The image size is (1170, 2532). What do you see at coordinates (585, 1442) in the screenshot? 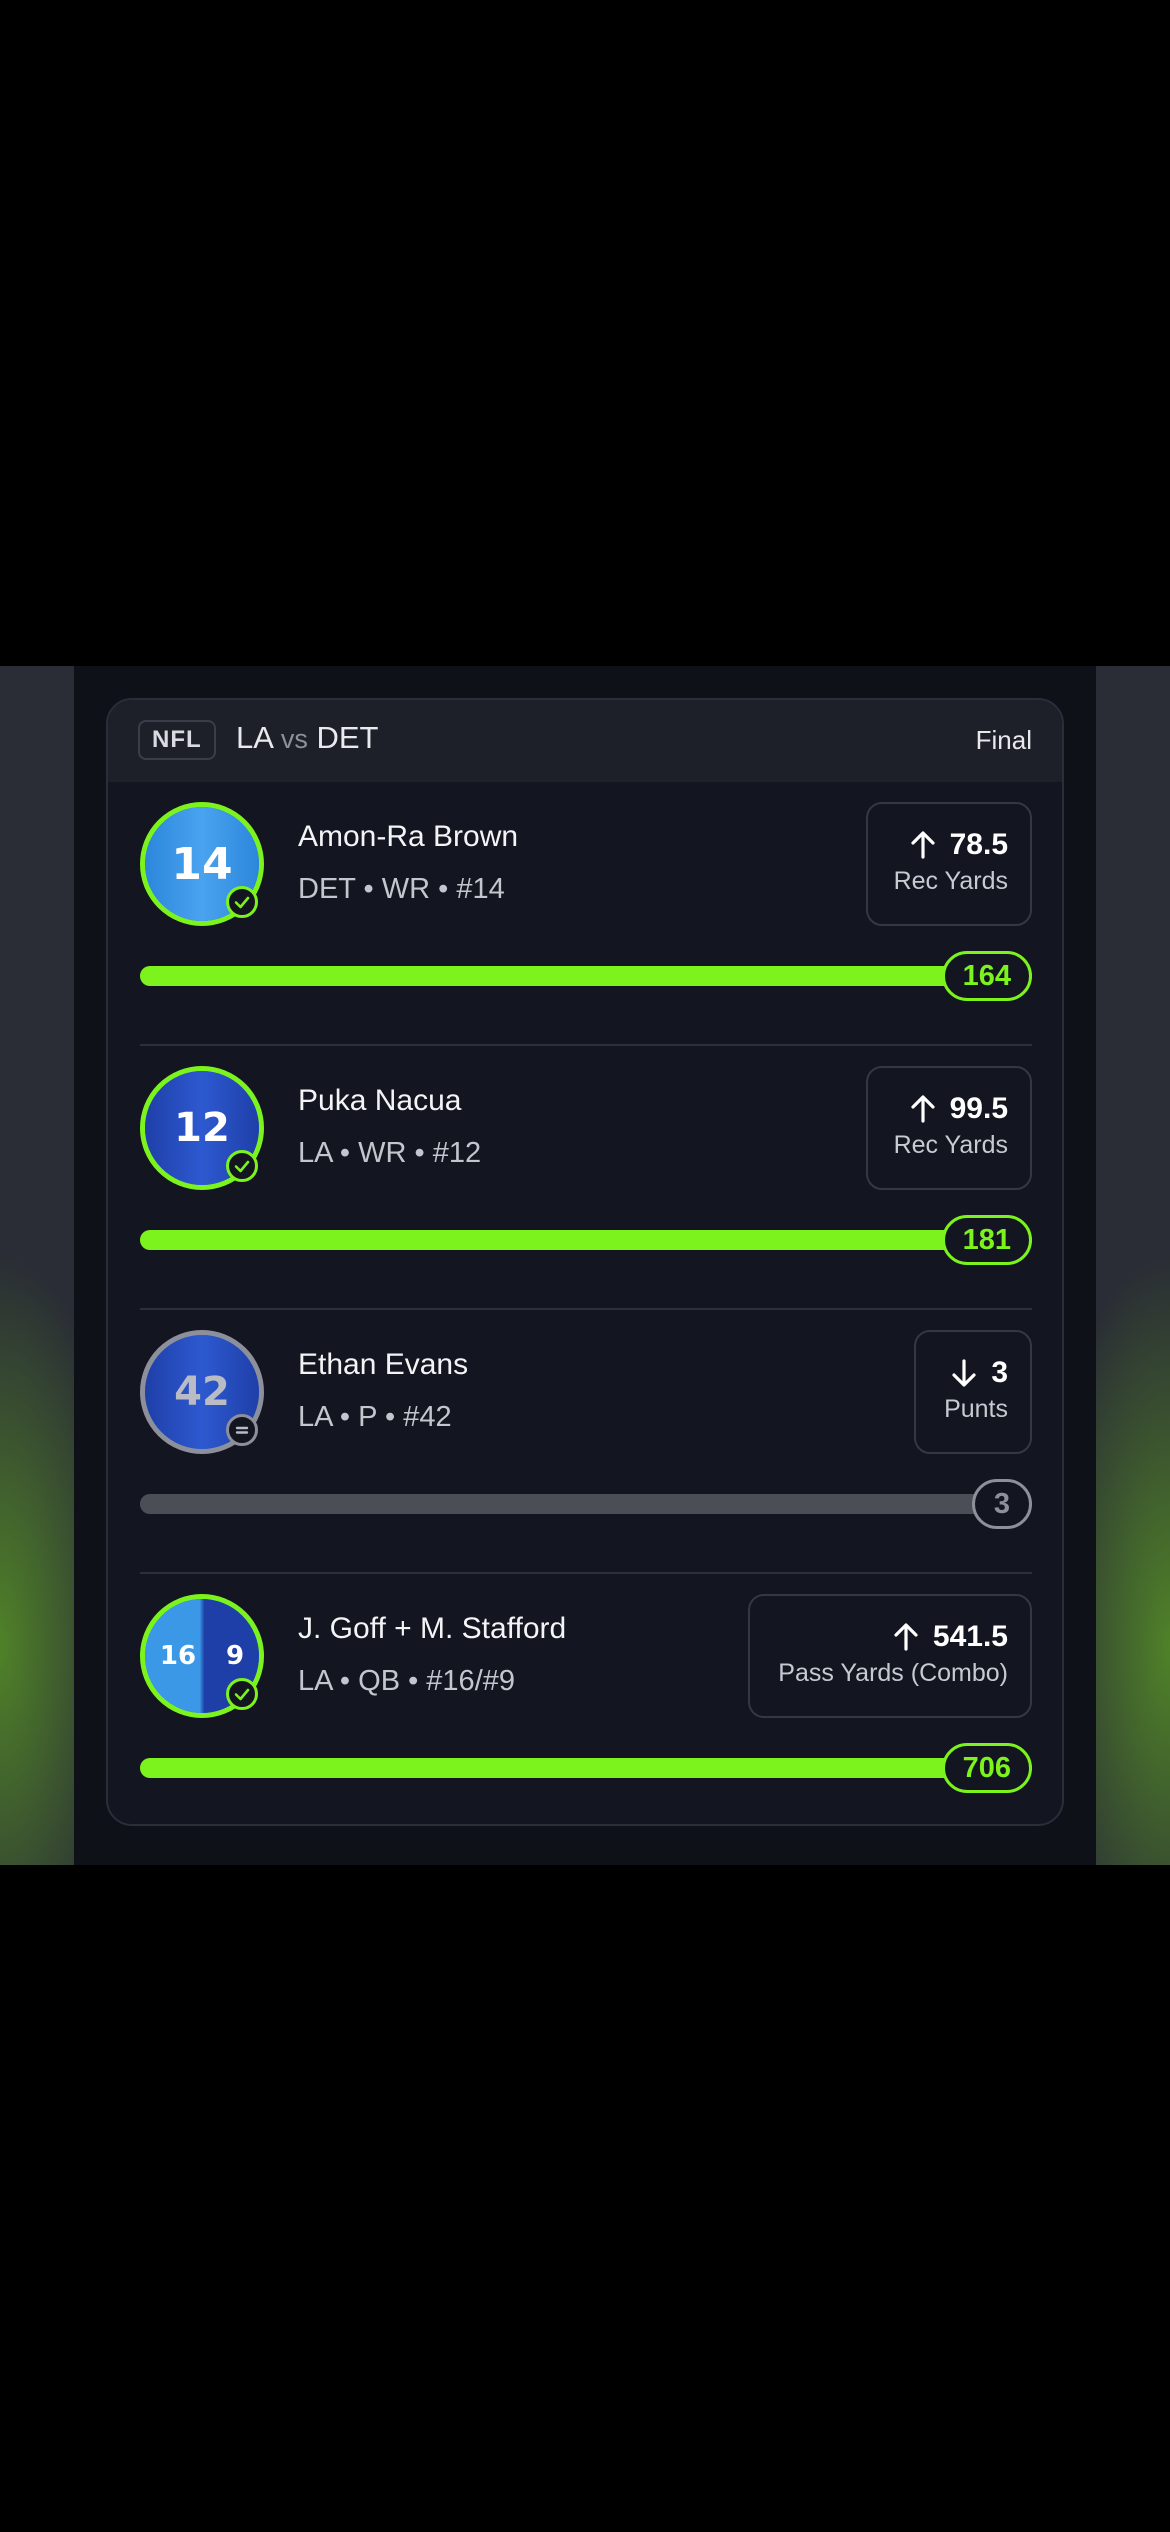
I see `player-row: 42 Ethan Evans LA • P • #42 3 Punts 3` at bounding box center [585, 1442].